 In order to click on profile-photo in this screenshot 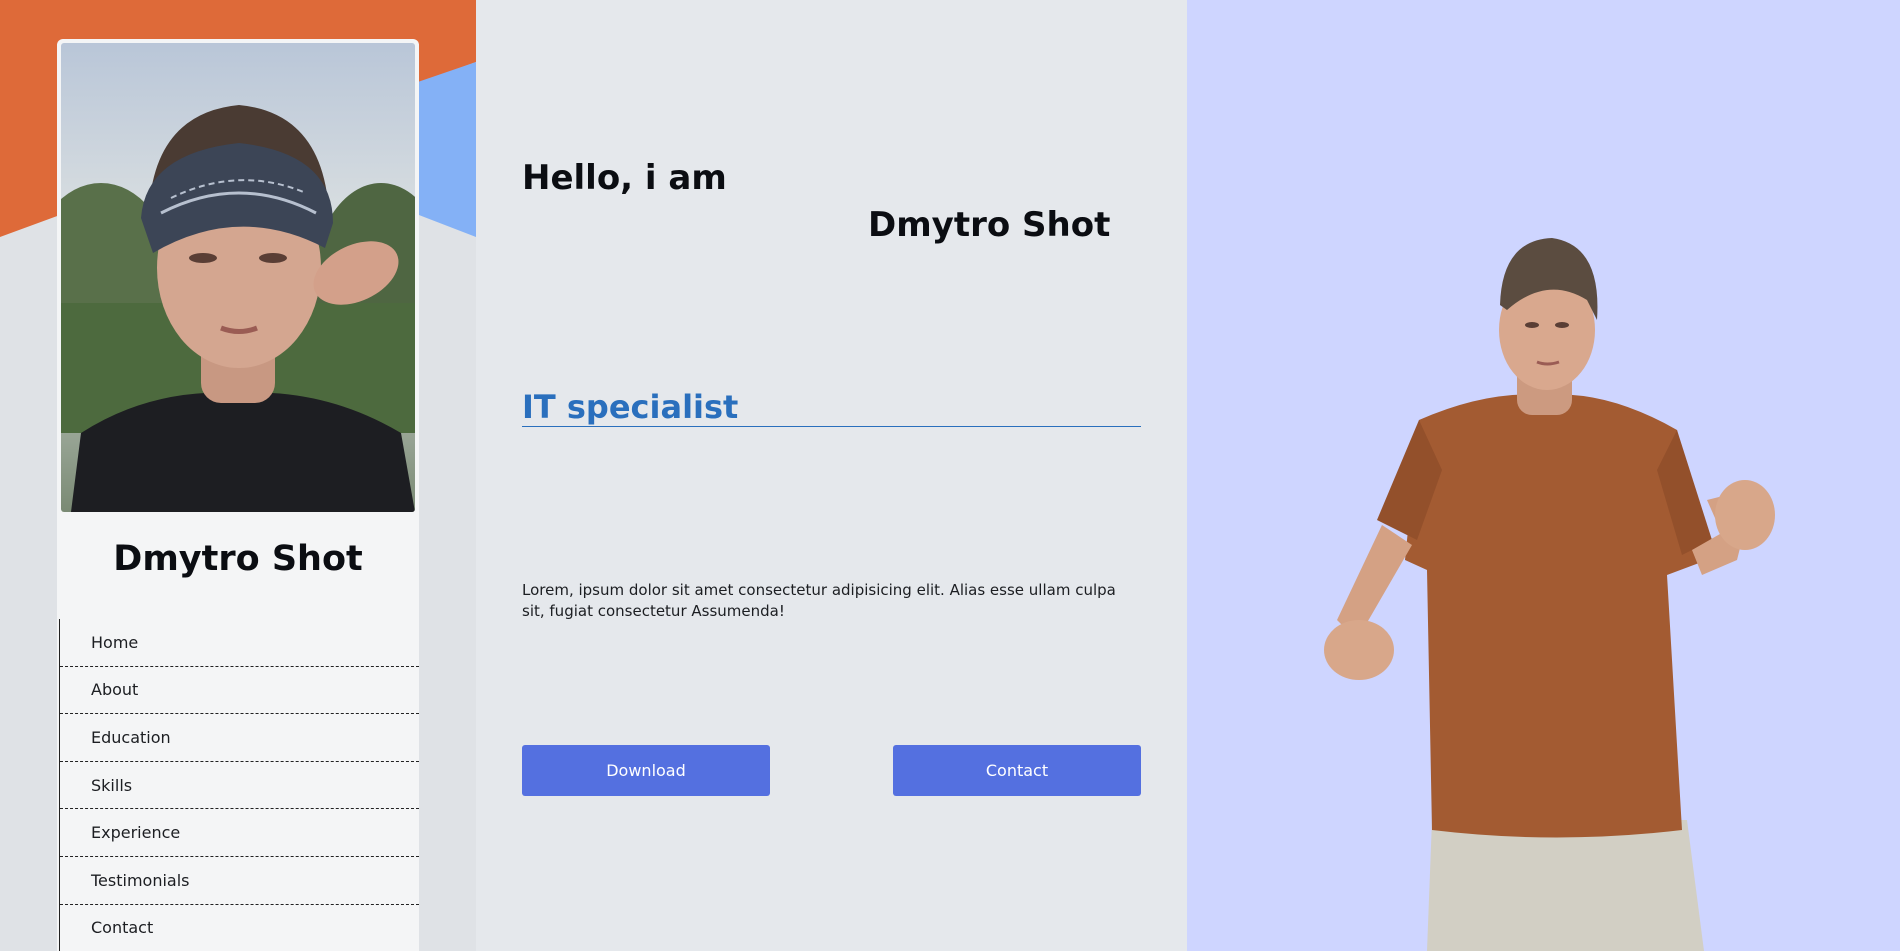, I will do `click(238, 277)`.